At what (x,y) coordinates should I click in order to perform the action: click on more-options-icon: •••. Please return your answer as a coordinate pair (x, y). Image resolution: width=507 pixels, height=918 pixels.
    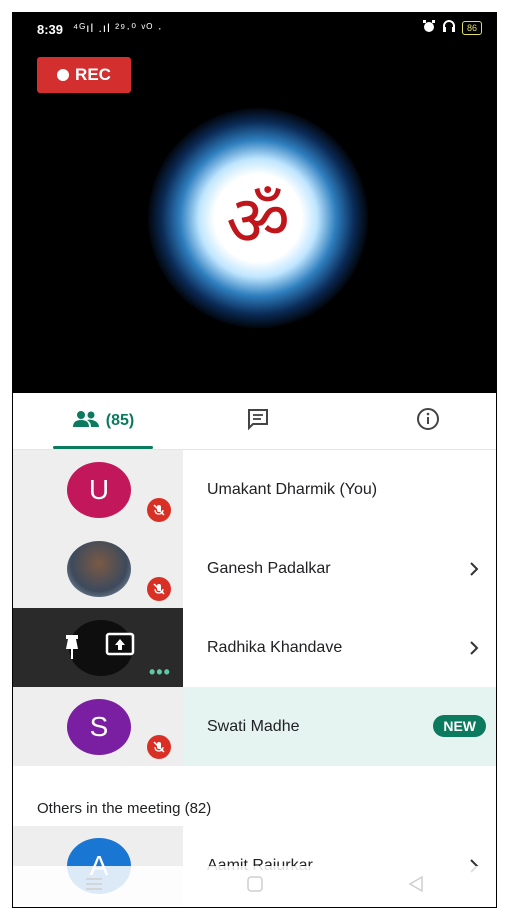
    Looking at the image, I should click on (160, 672).